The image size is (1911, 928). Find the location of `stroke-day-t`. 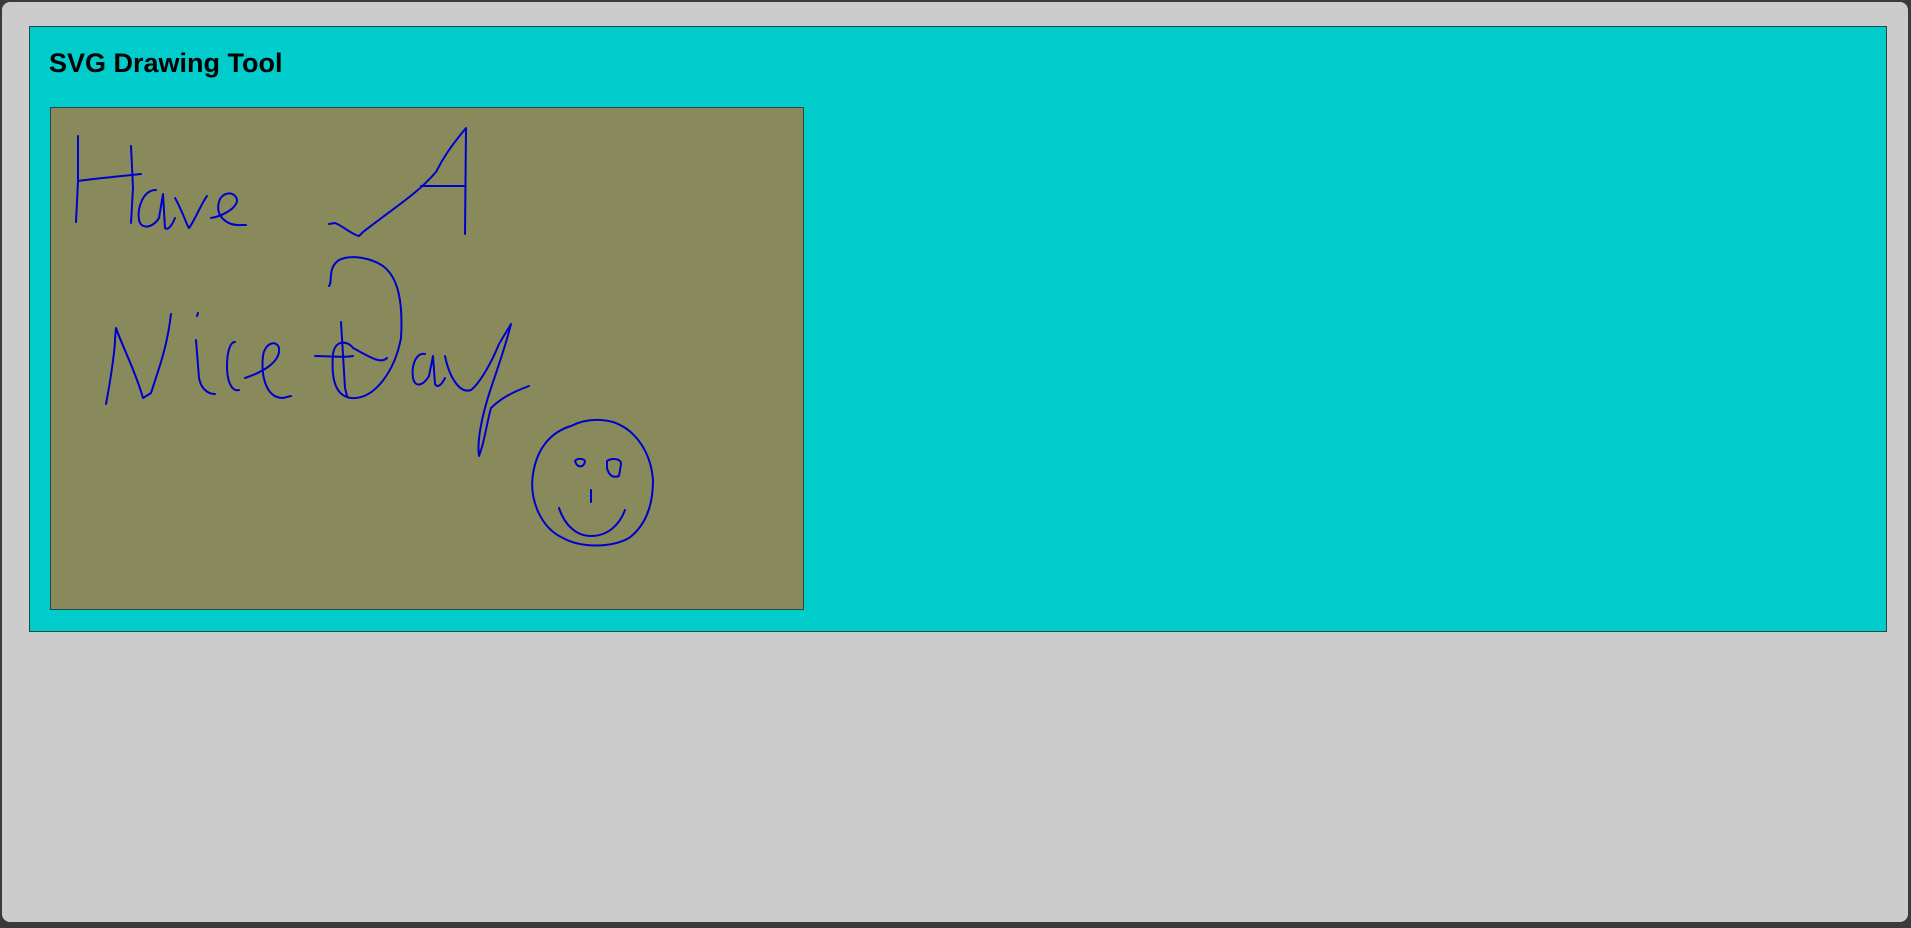

stroke-day-t is located at coordinates (334, 359).